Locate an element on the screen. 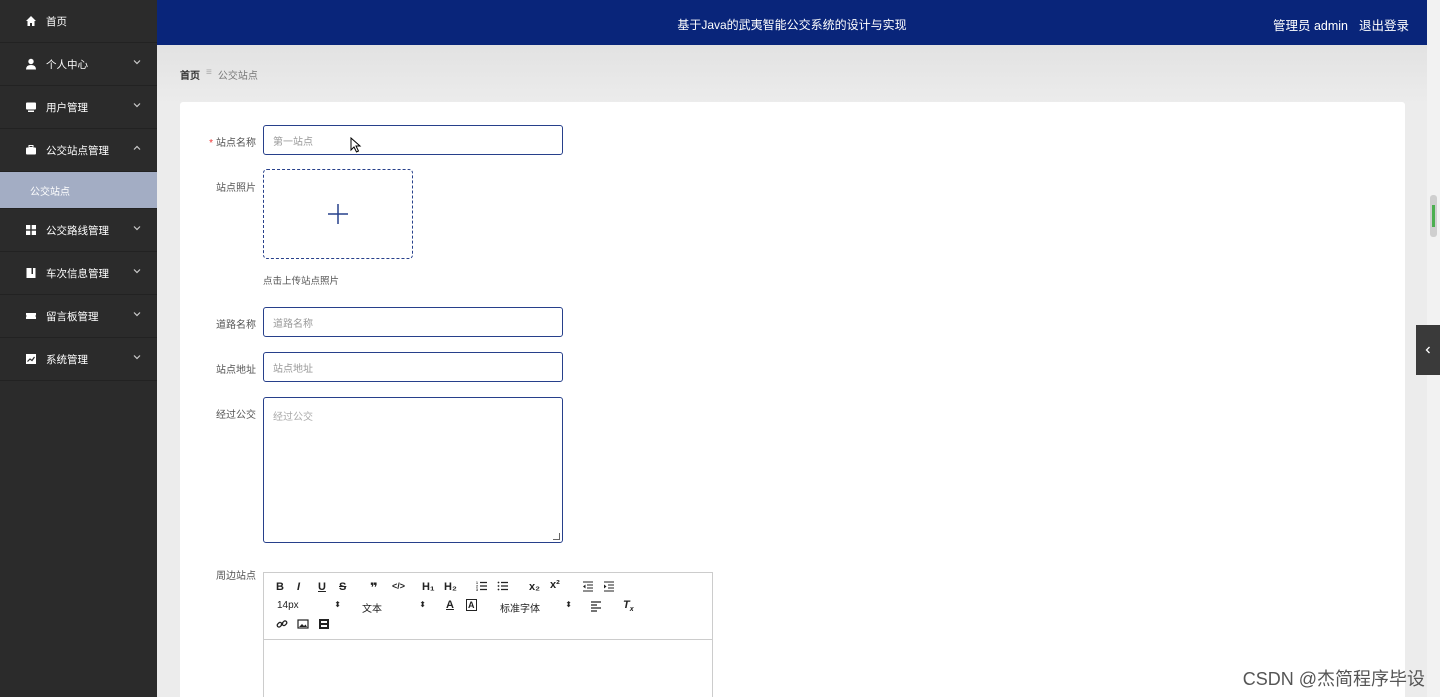  sidebar-item-trips: 车次信息管理 is located at coordinates (78, 273).